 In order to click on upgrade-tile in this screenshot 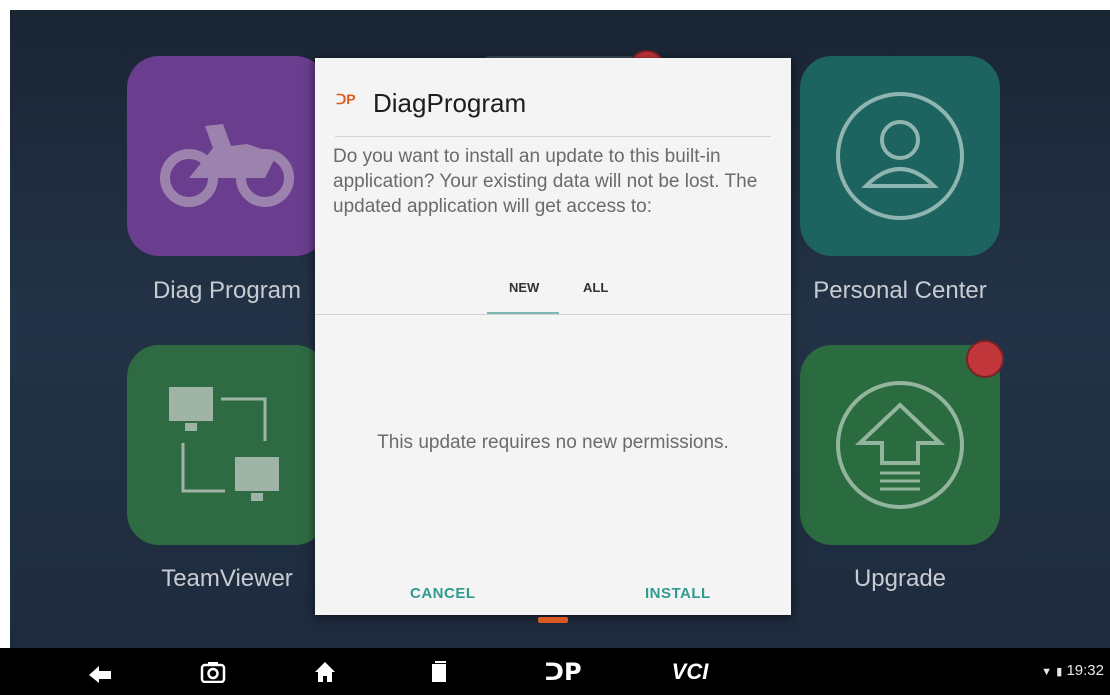, I will do `click(900, 445)`.